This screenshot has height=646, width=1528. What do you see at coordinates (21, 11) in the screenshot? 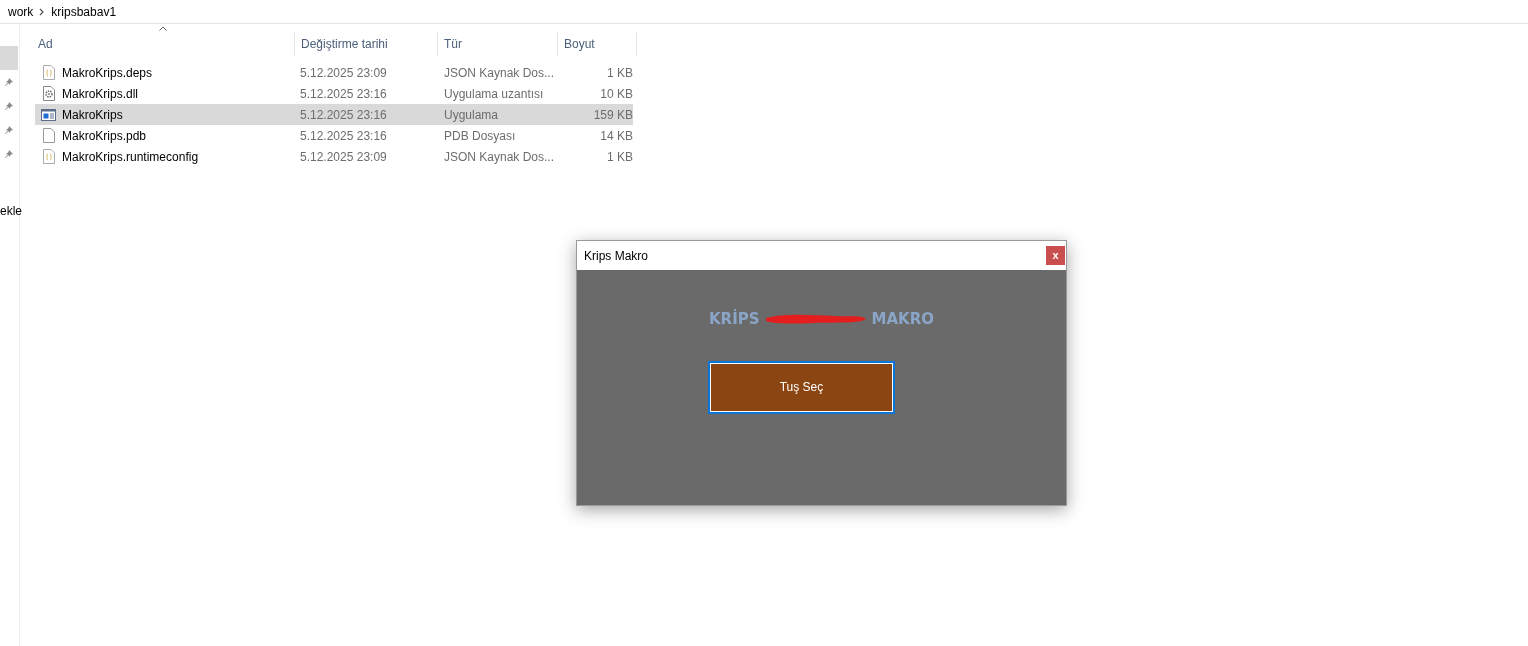
I see `breadcrumb-item: work` at bounding box center [21, 11].